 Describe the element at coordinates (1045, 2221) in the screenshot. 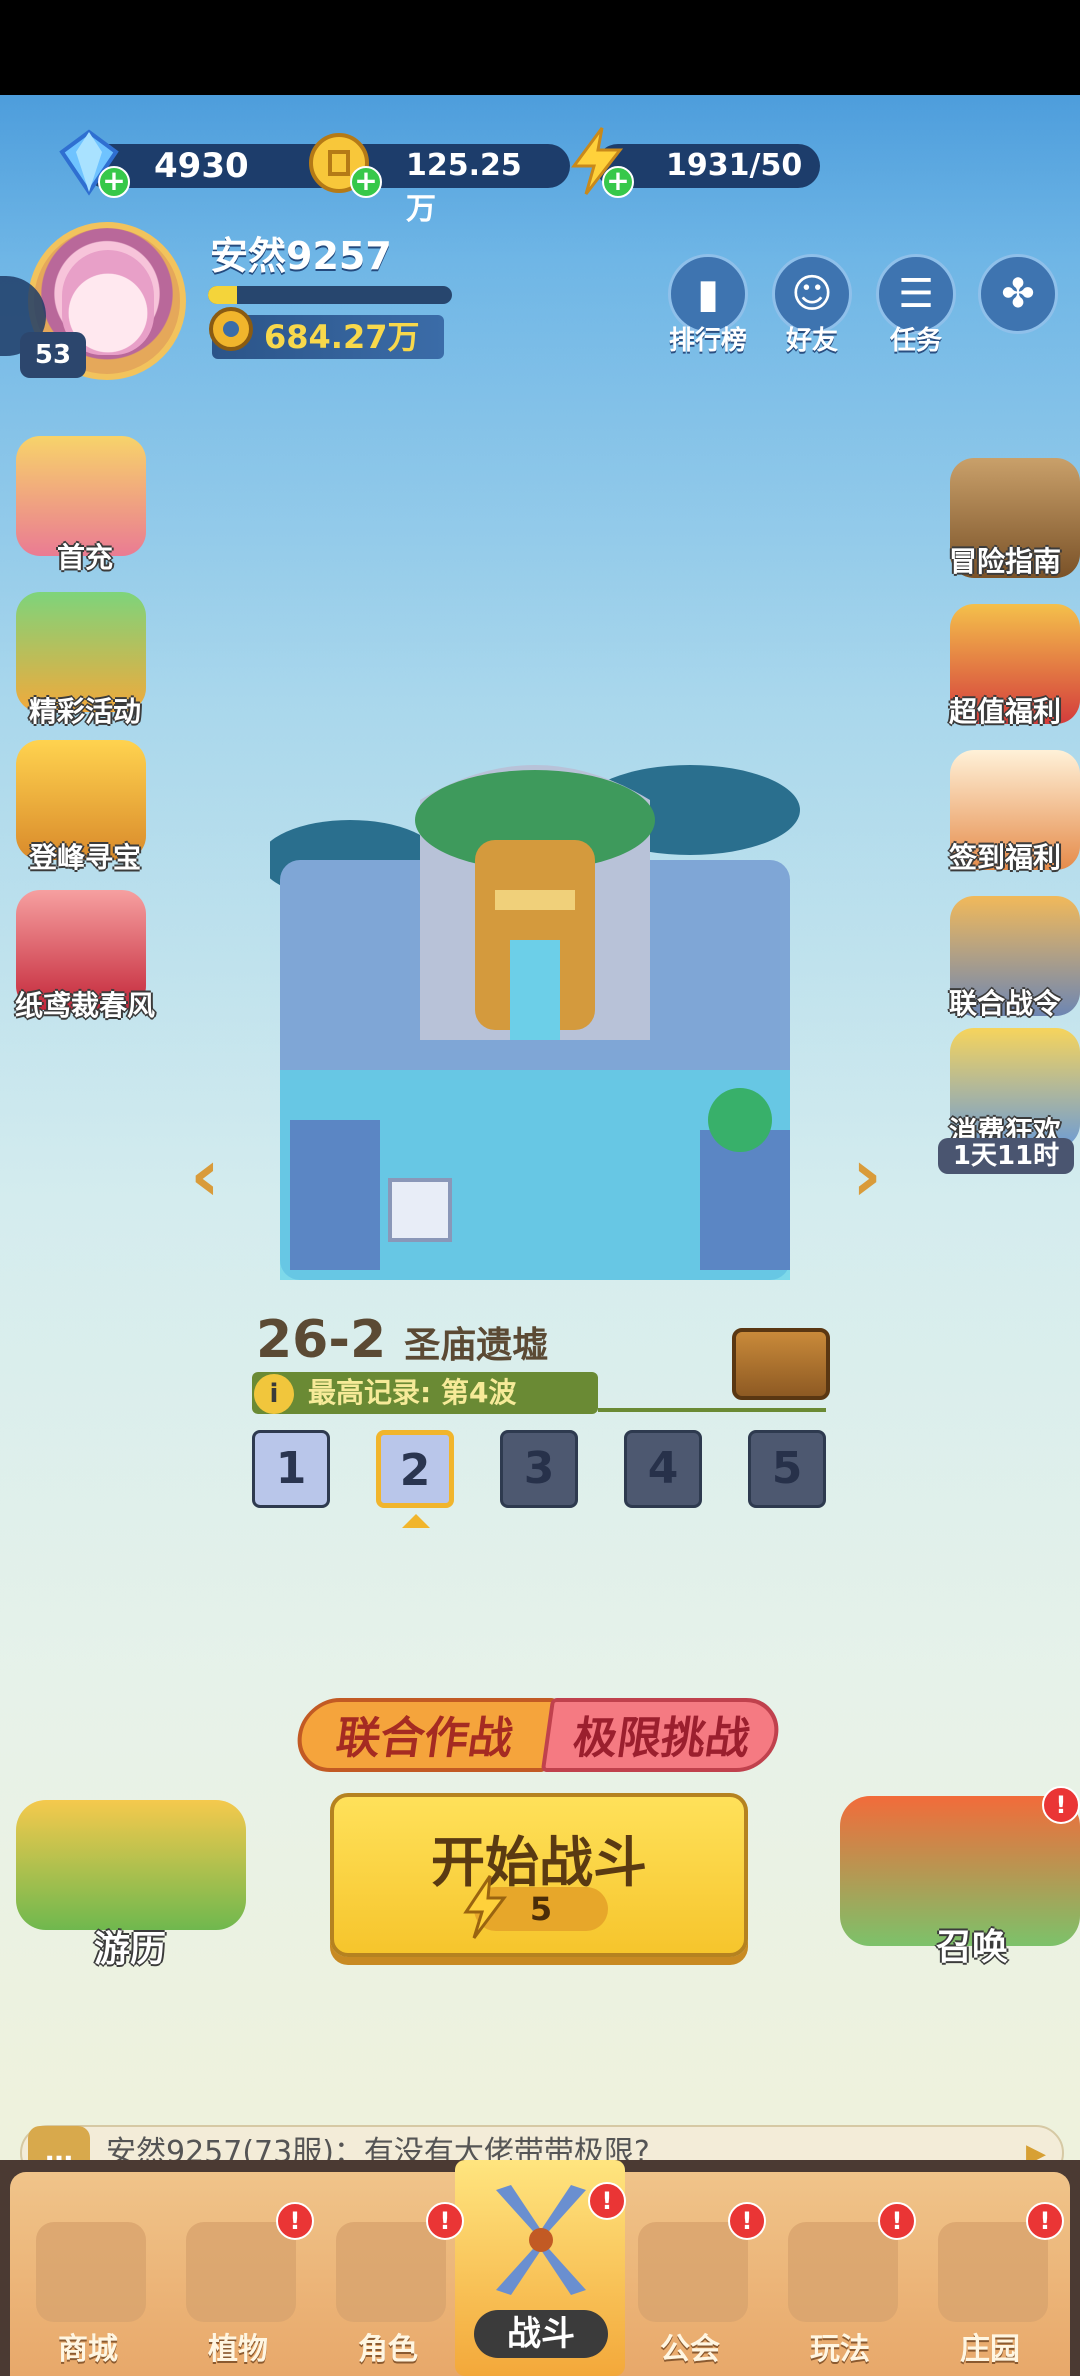

I see `manor-alert-badge: !` at that location.